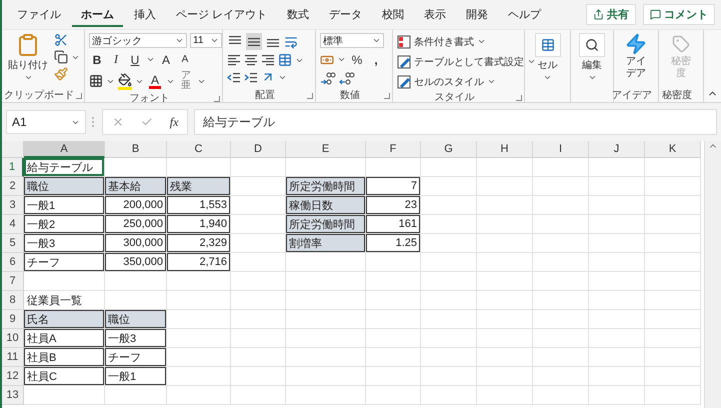 The width and height of the screenshot is (721, 408). I want to click on column-header: B, so click(136, 149).